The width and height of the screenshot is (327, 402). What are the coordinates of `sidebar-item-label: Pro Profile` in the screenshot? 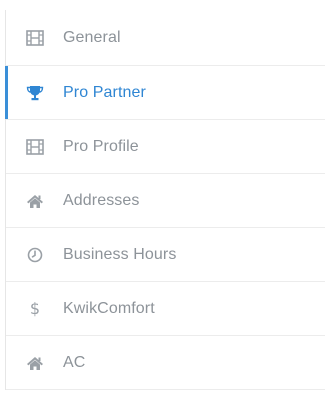 It's located at (101, 146).